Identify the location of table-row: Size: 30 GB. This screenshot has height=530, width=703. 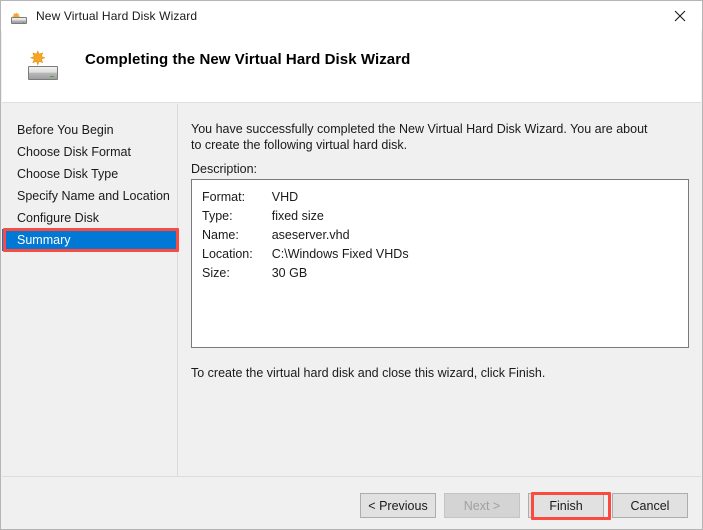
(305, 274).